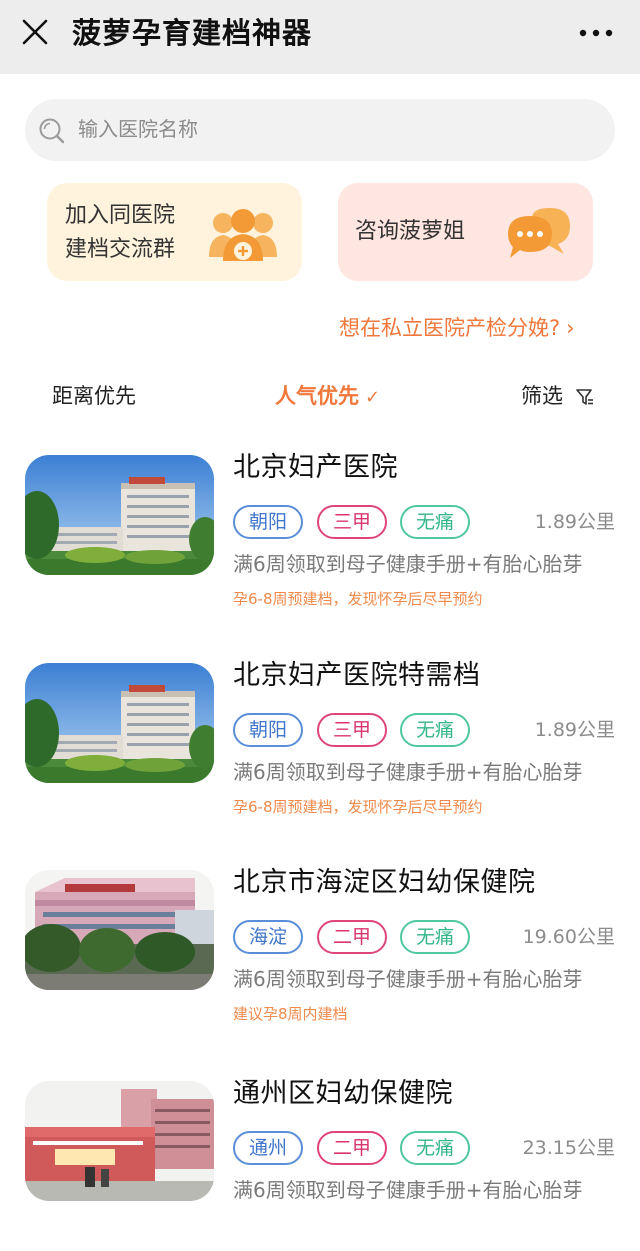 This screenshot has height=1251, width=640. What do you see at coordinates (343, 1093) in the screenshot?
I see `hospital-name: 通州区妇幼保健院` at bounding box center [343, 1093].